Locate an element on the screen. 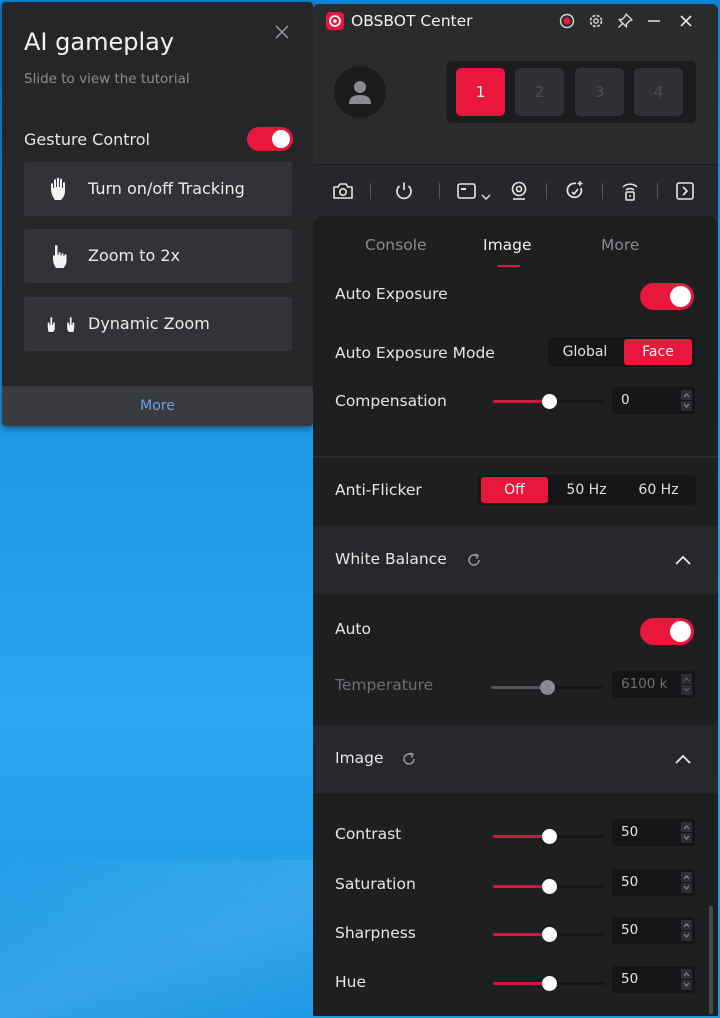 This screenshot has height=1018, width=720. contrast-input: 50 is located at coordinates (653, 832).